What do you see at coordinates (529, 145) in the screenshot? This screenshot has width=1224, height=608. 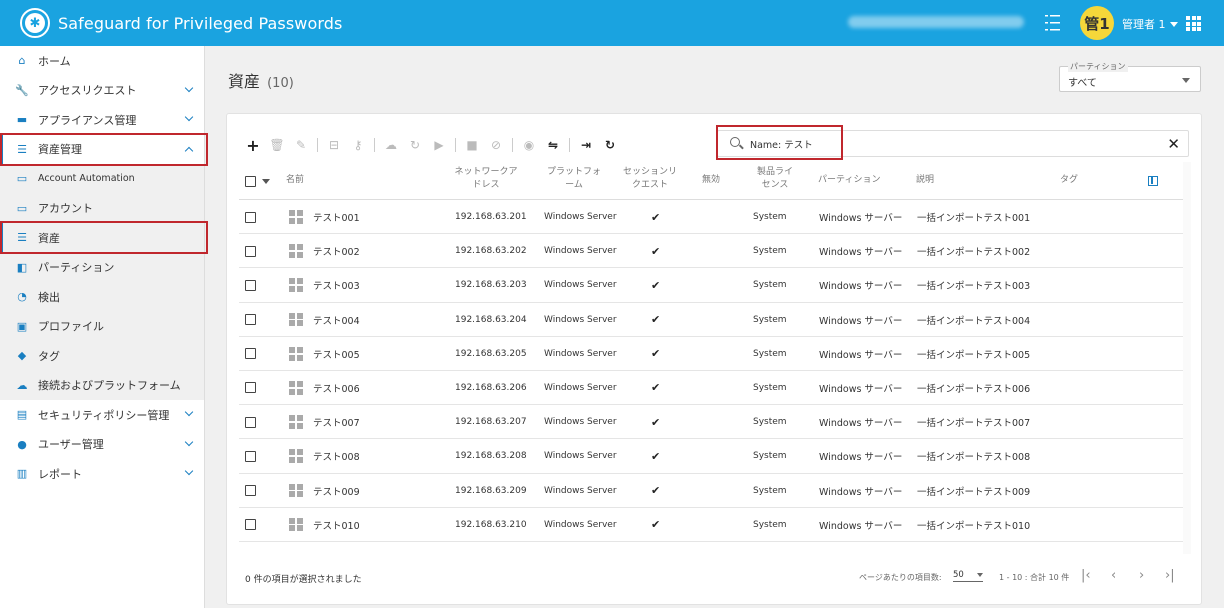 I see `view-icon: ◉` at bounding box center [529, 145].